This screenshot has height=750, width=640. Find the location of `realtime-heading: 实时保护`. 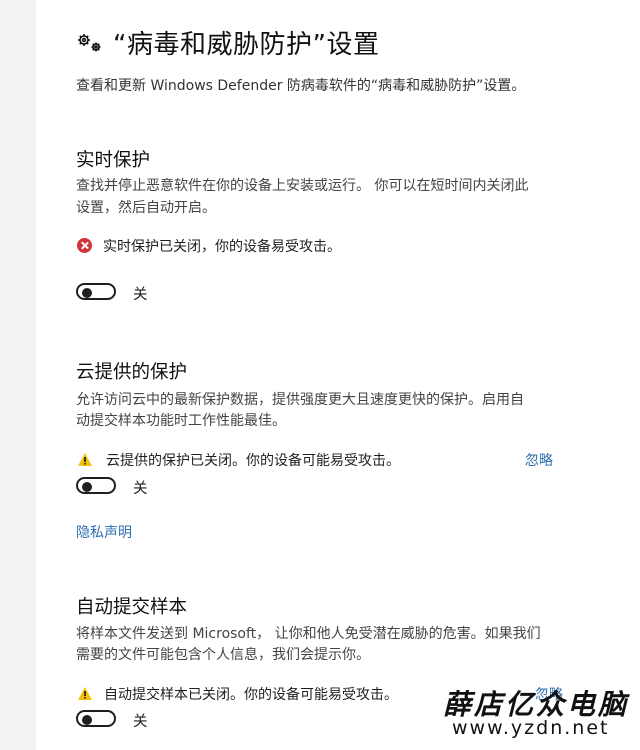

realtime-heading: 实时保护 is located at coordinates (113, 160).